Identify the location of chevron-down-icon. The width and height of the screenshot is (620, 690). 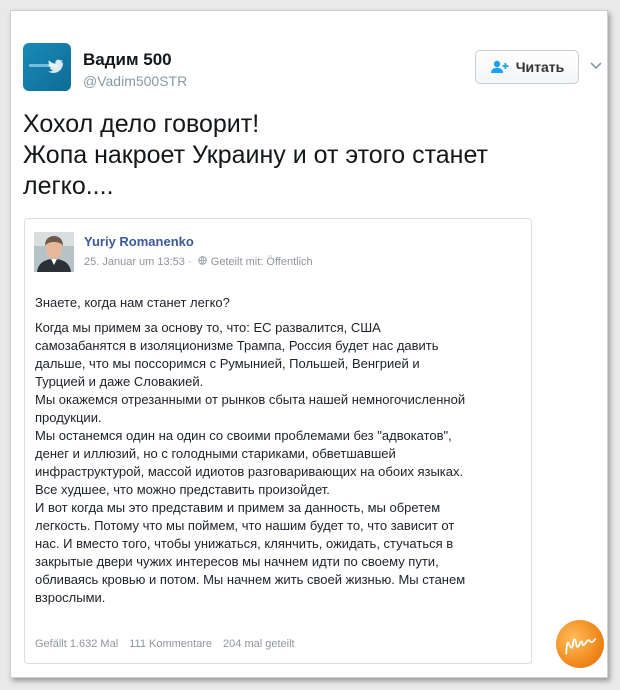
(596, 66).